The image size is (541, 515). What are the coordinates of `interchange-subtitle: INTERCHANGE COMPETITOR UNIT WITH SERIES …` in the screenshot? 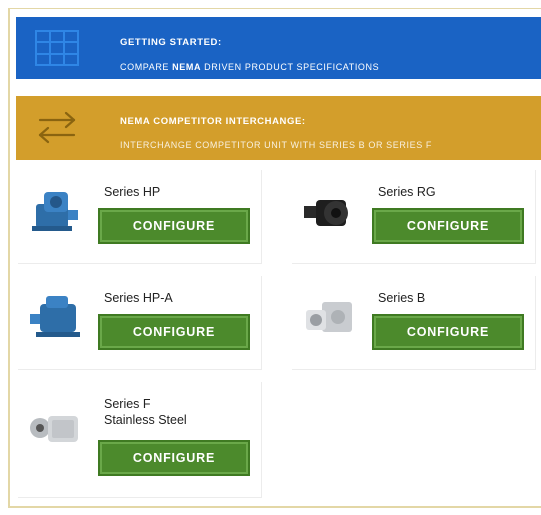 It's located at (276, 145).